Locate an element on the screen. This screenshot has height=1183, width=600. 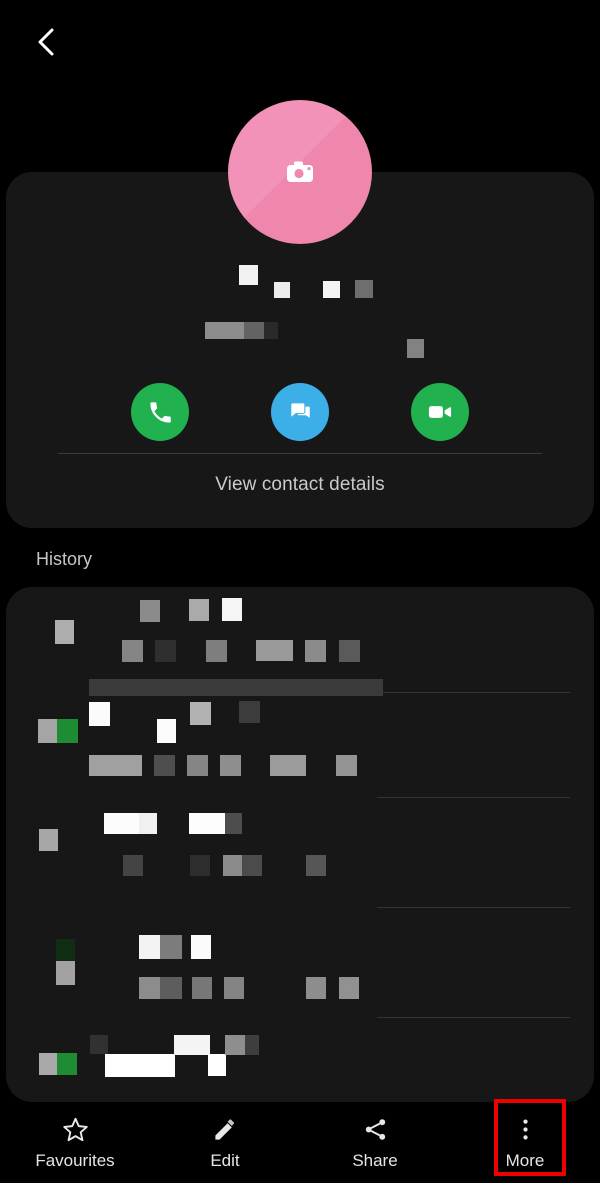
nav-item-favourites: Favourites is located at coordinates (75, 1142).